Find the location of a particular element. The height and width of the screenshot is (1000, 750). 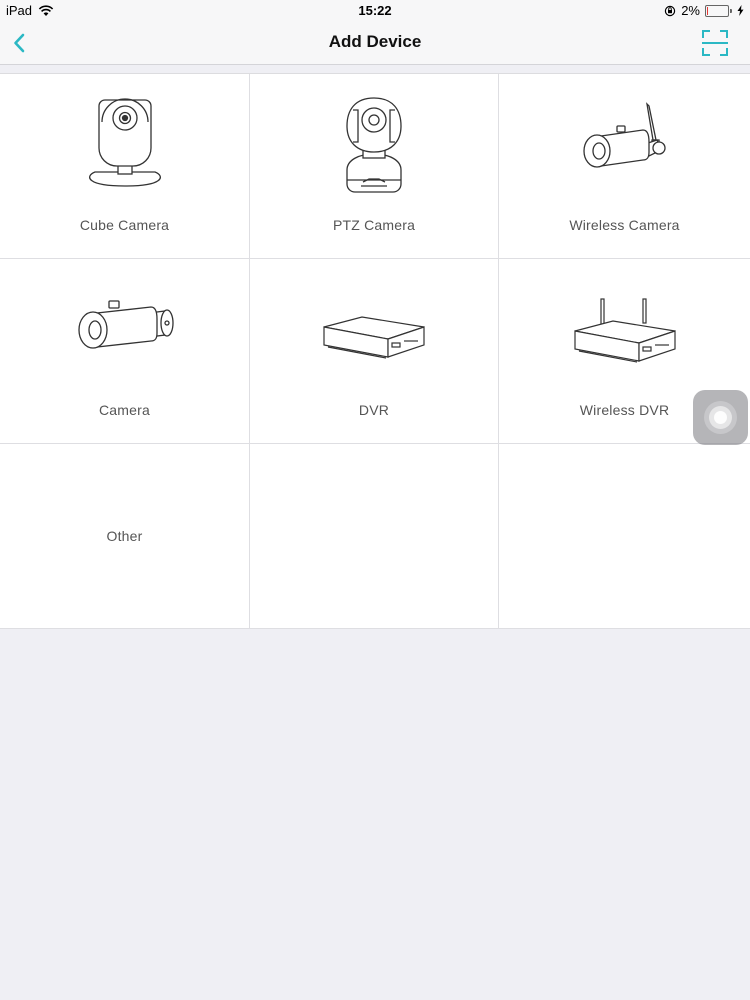

device-label: Camera is located at coordinates (124, 410).